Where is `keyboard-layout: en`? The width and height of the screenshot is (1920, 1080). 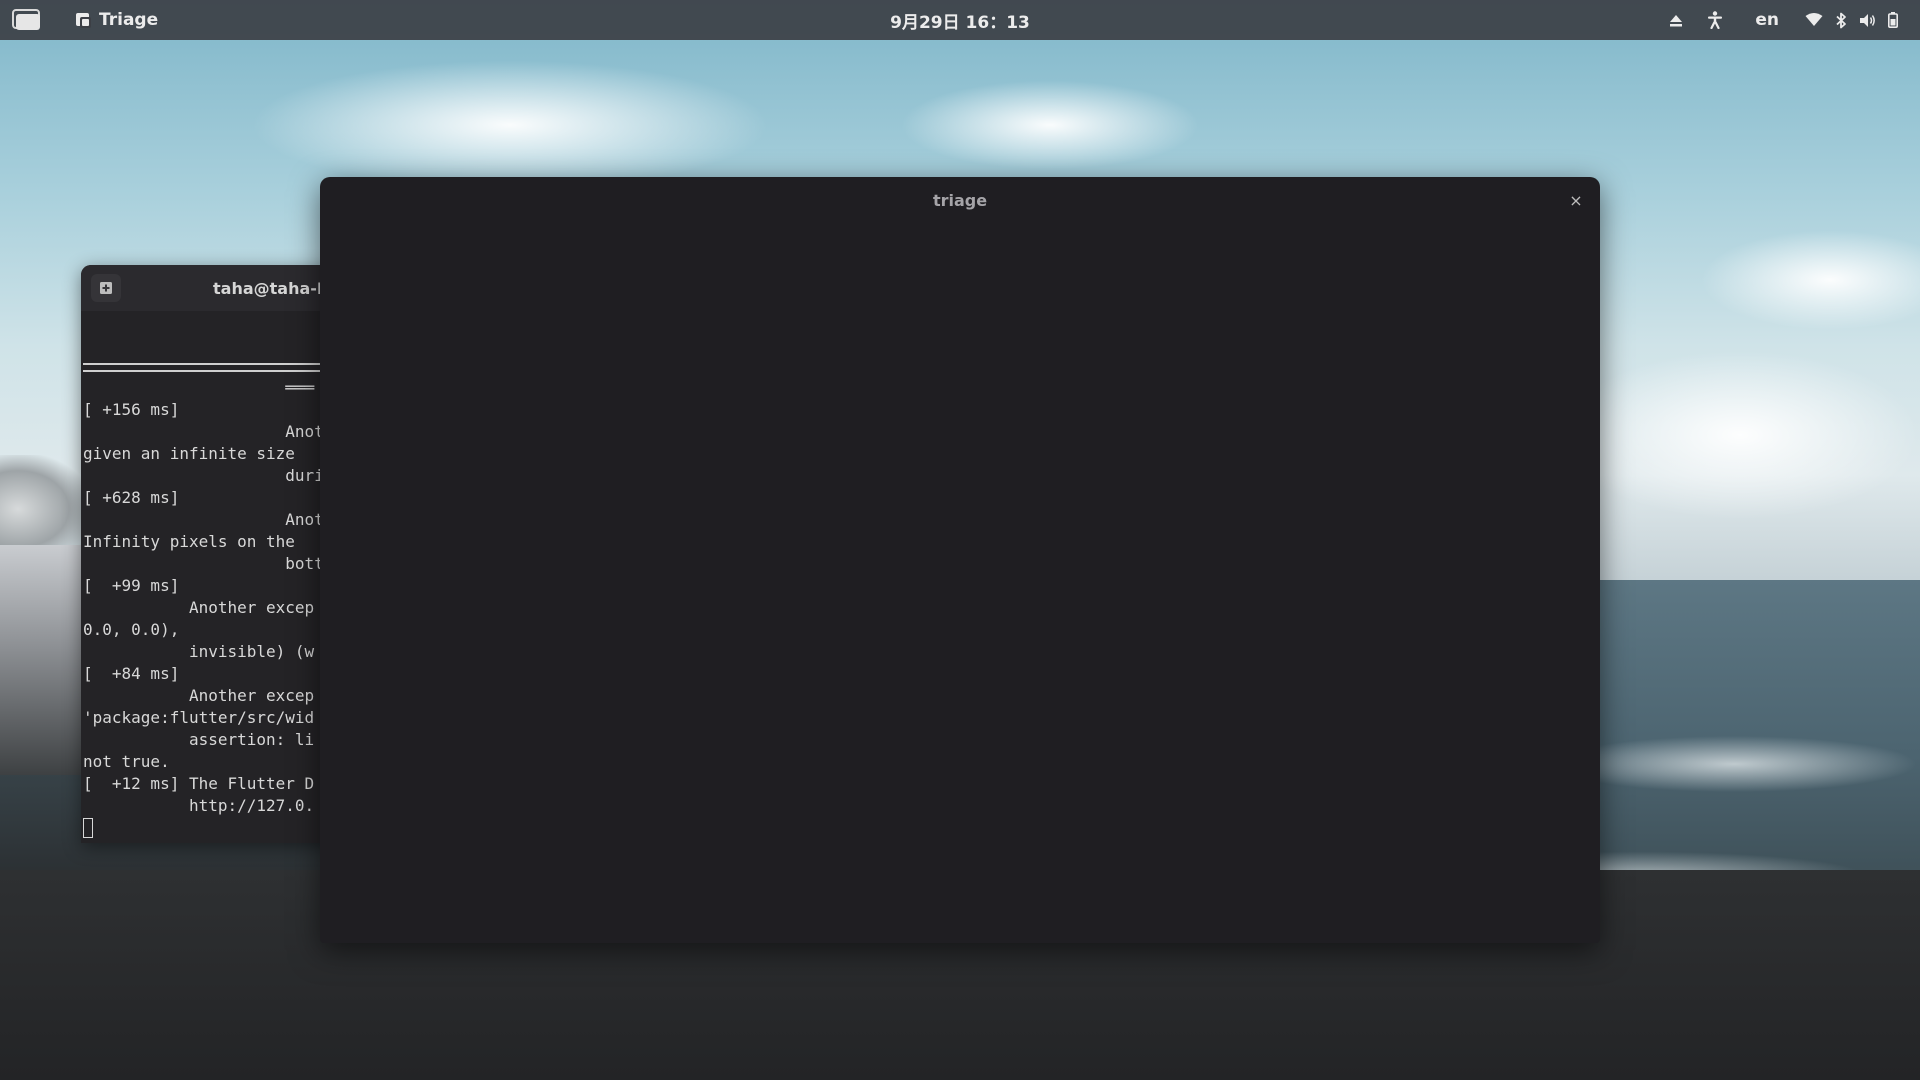
keyboard-layout: en is located at coordinates (1768, 20).